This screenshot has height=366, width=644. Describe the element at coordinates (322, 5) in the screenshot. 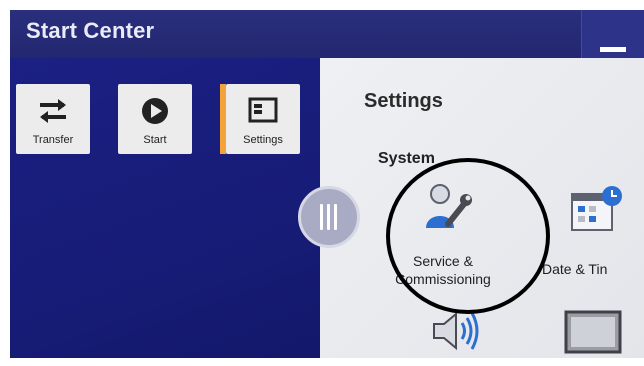

I see `photo-border-top` at that location.